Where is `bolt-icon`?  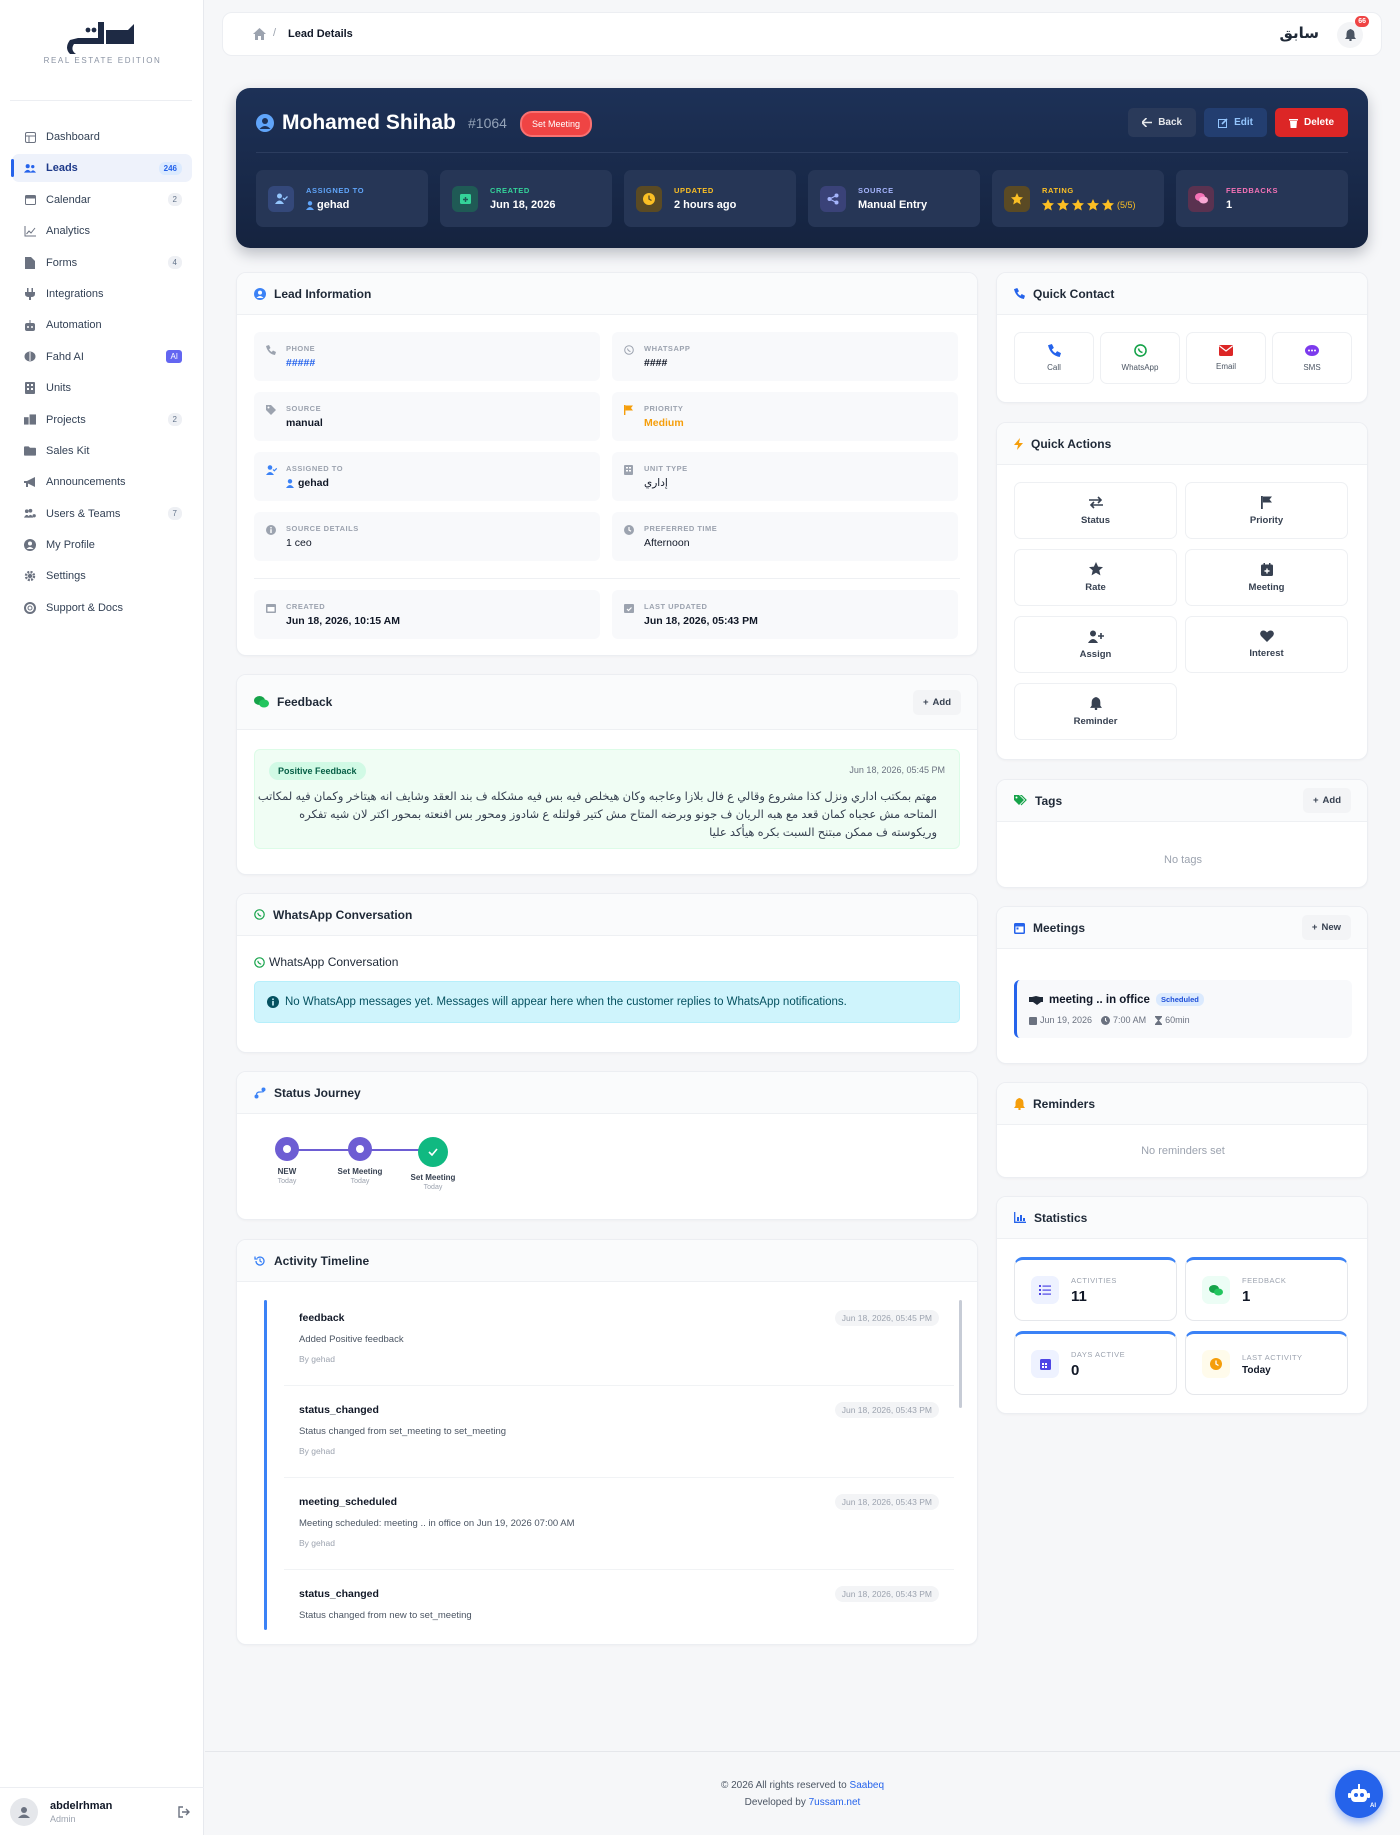 bolt-icon is located at coordinates (1018, 443).